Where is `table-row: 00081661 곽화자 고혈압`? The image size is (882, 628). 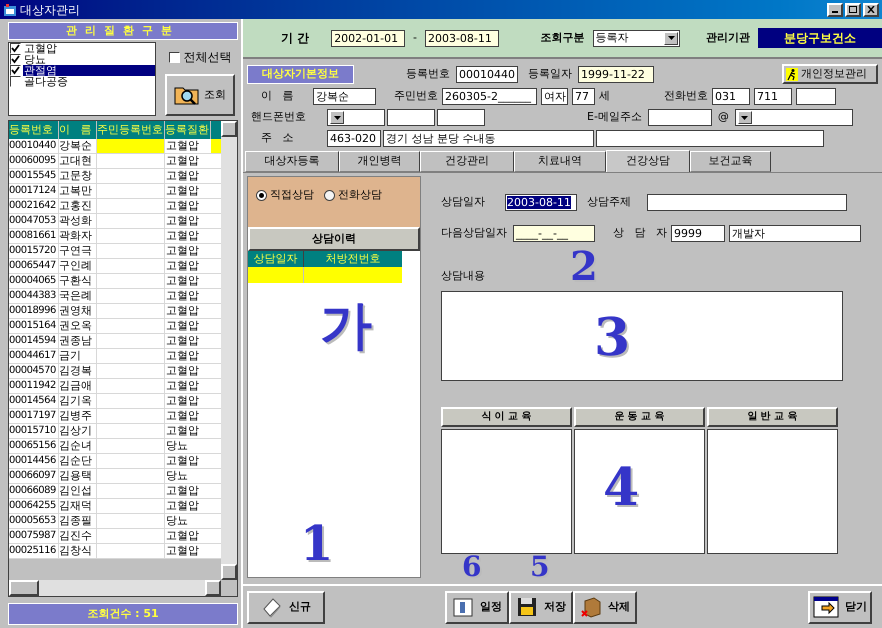
table-row: 00081661 곽화자 고혈압 is located at coordinates (115, 236).